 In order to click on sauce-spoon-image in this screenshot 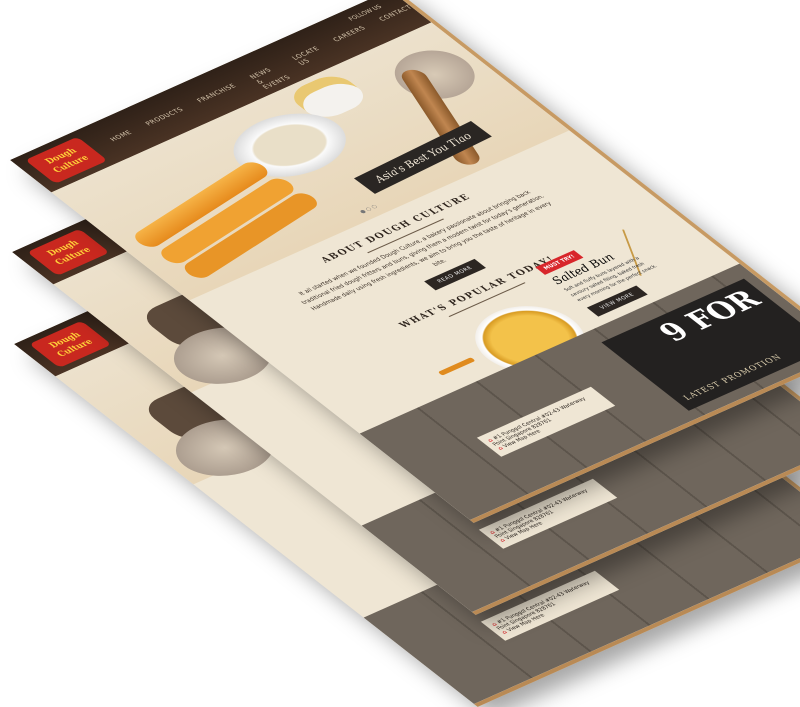, I will do `click(456, 366)`.